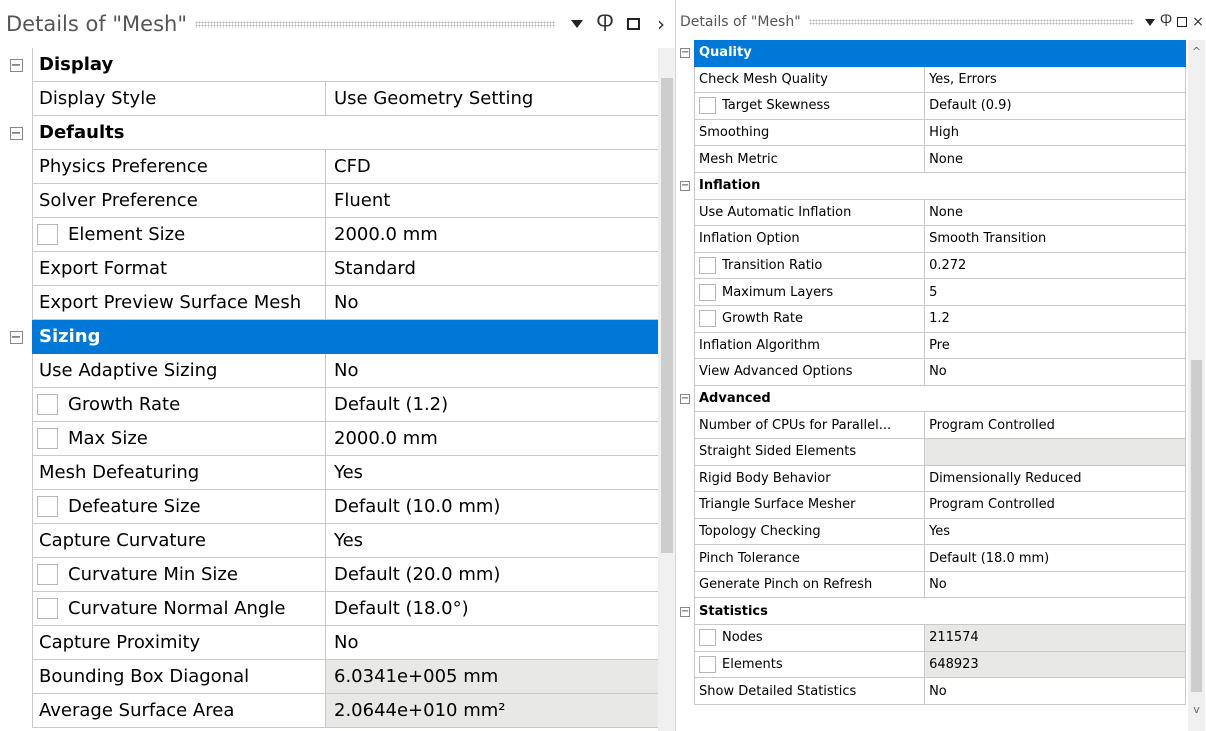 This screenshot has width=1206, height=731. Describe the element at coordinates (940, 186) in the screenshot. I see `group-label: Inflation` at that location.